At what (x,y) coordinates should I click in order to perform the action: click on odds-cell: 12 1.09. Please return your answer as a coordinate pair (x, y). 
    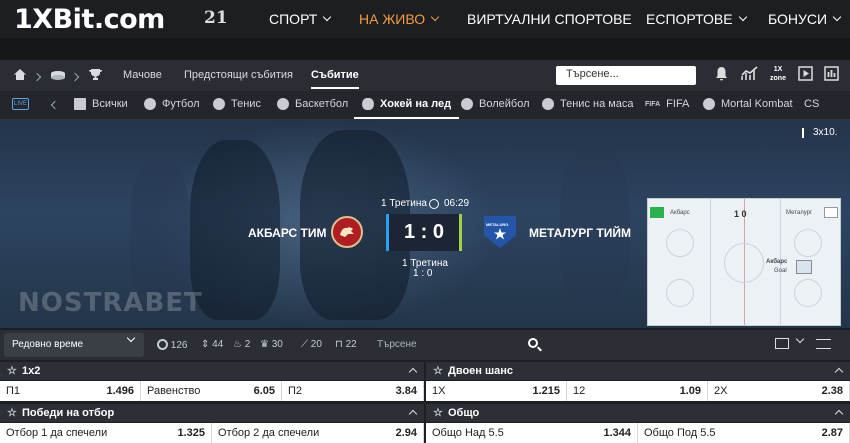
    Looking at the image, I should click on (637, 391).